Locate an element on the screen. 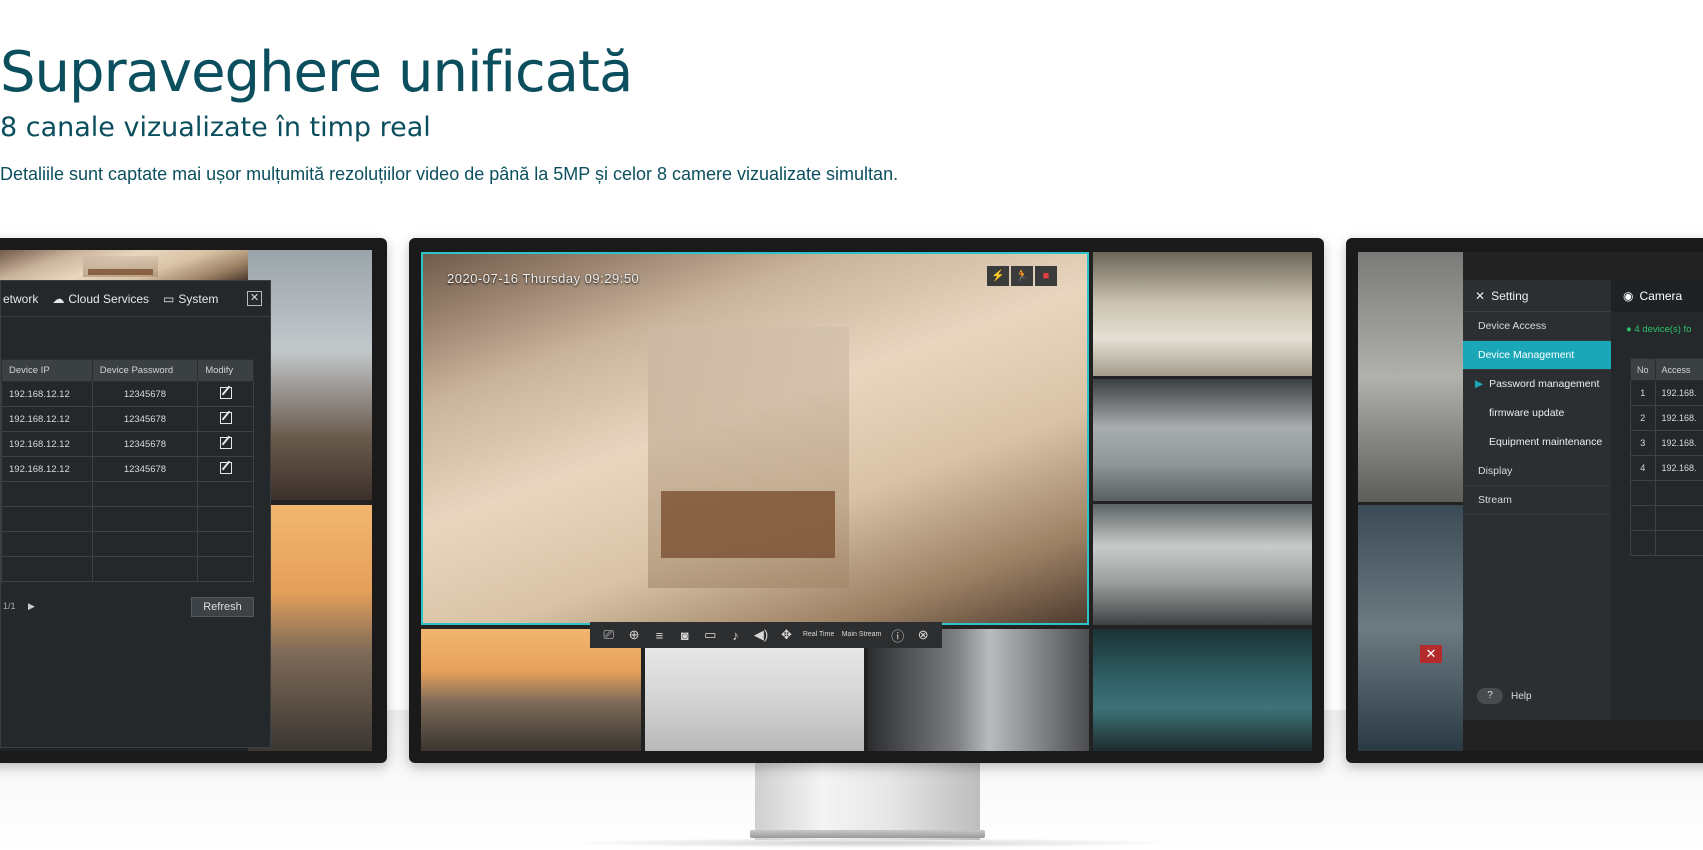  motion-off-icon: ⚡ is located at coordinates (998, 276).